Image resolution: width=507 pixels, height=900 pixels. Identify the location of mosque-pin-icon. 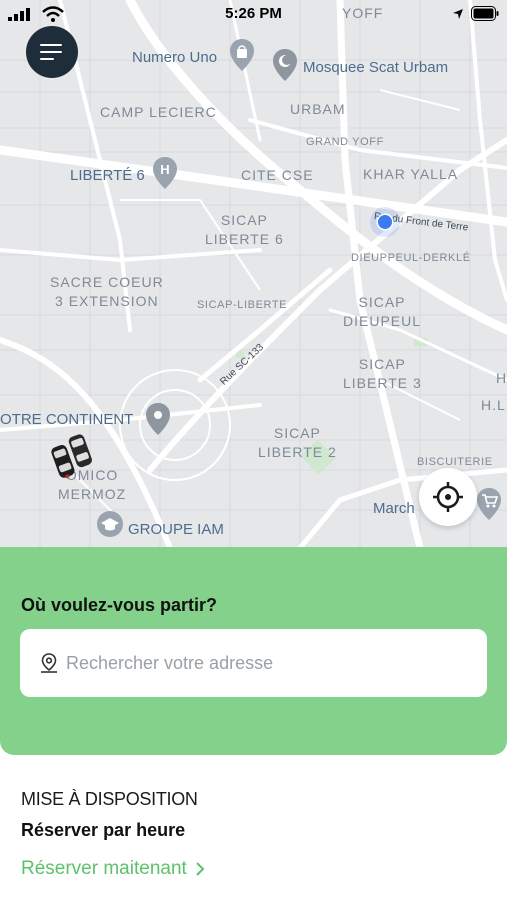
(285, 65).